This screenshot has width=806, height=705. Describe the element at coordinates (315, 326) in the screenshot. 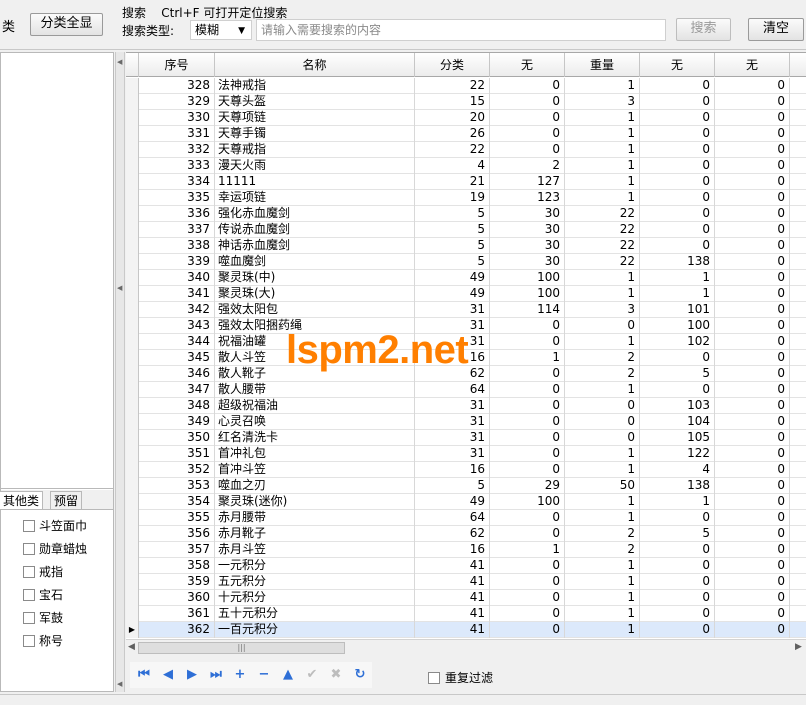

I see `cell-name: 强效太阳捆药绳` at that location.